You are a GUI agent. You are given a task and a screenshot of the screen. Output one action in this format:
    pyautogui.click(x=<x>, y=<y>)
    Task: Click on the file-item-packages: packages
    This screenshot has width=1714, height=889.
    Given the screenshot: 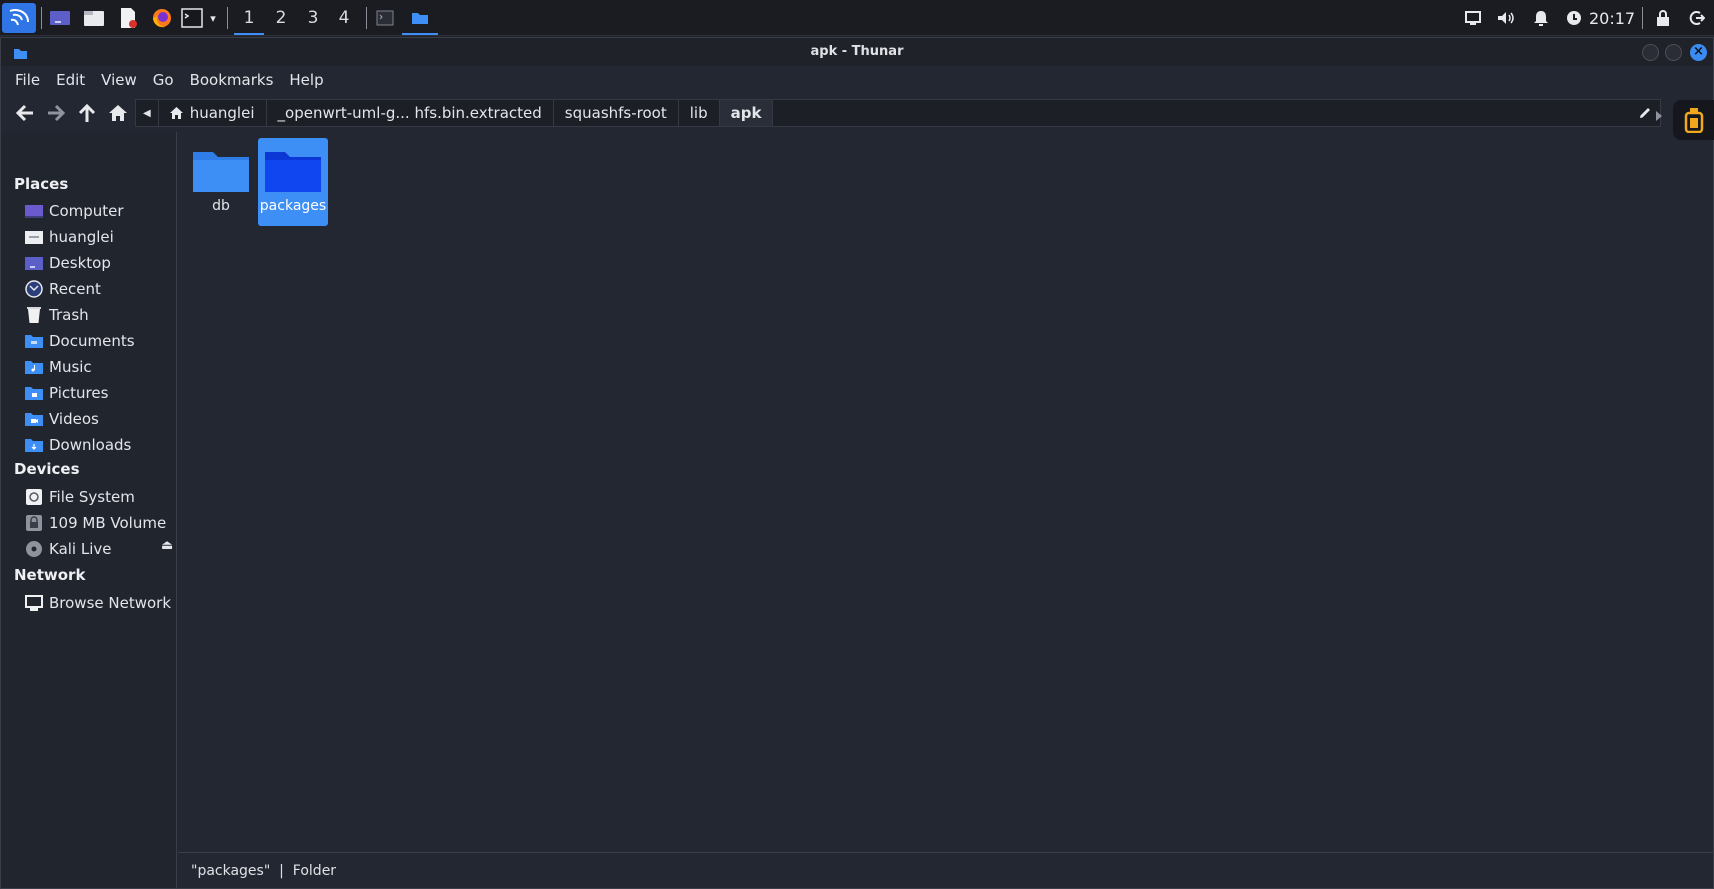 What is the action you would take?
    pyautogui.click(x=293, y=182)
    